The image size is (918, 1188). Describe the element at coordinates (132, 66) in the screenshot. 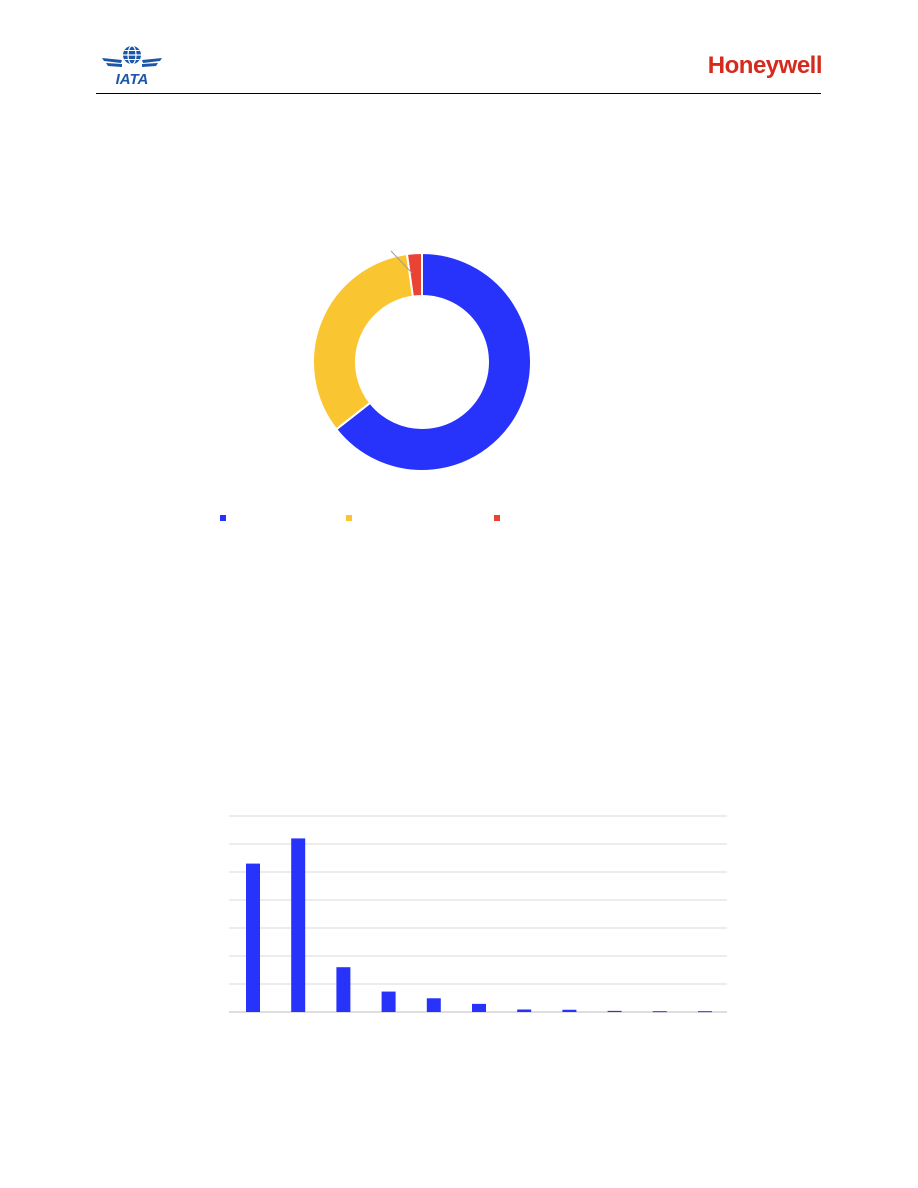

I see `iata-logo: IATA` at that location.